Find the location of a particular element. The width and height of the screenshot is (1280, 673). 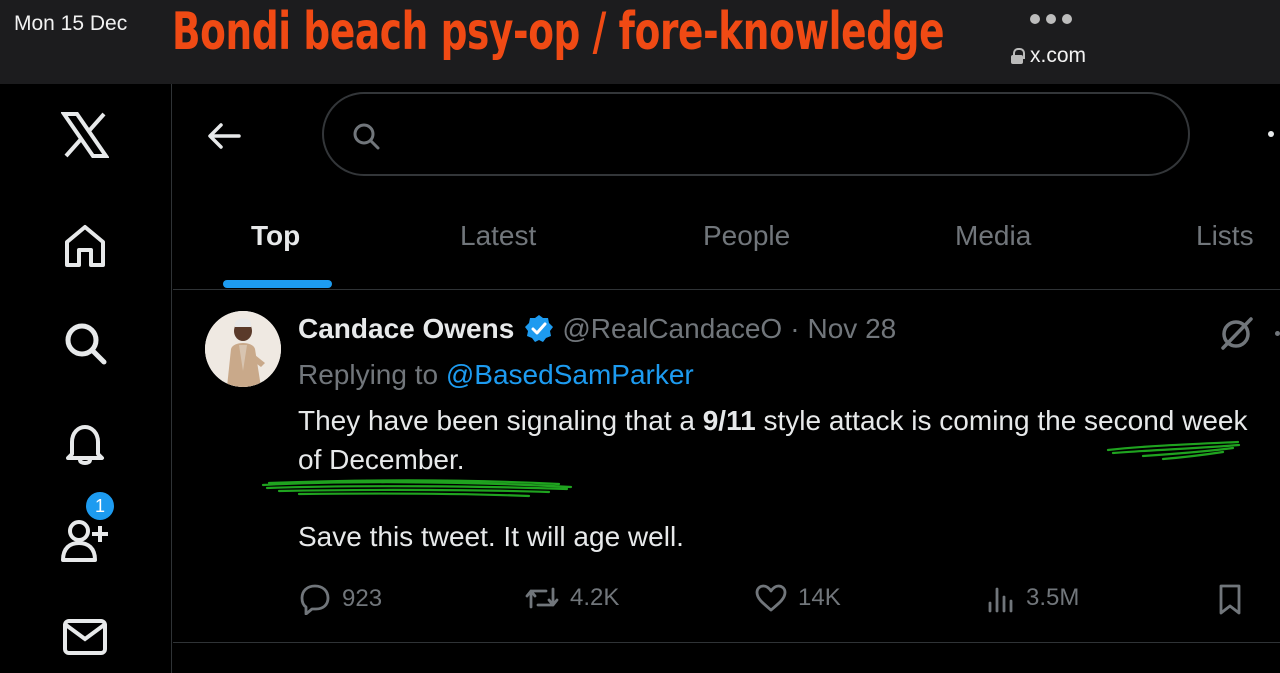

address-bar: x.com is located at coordinates (1048, 56).